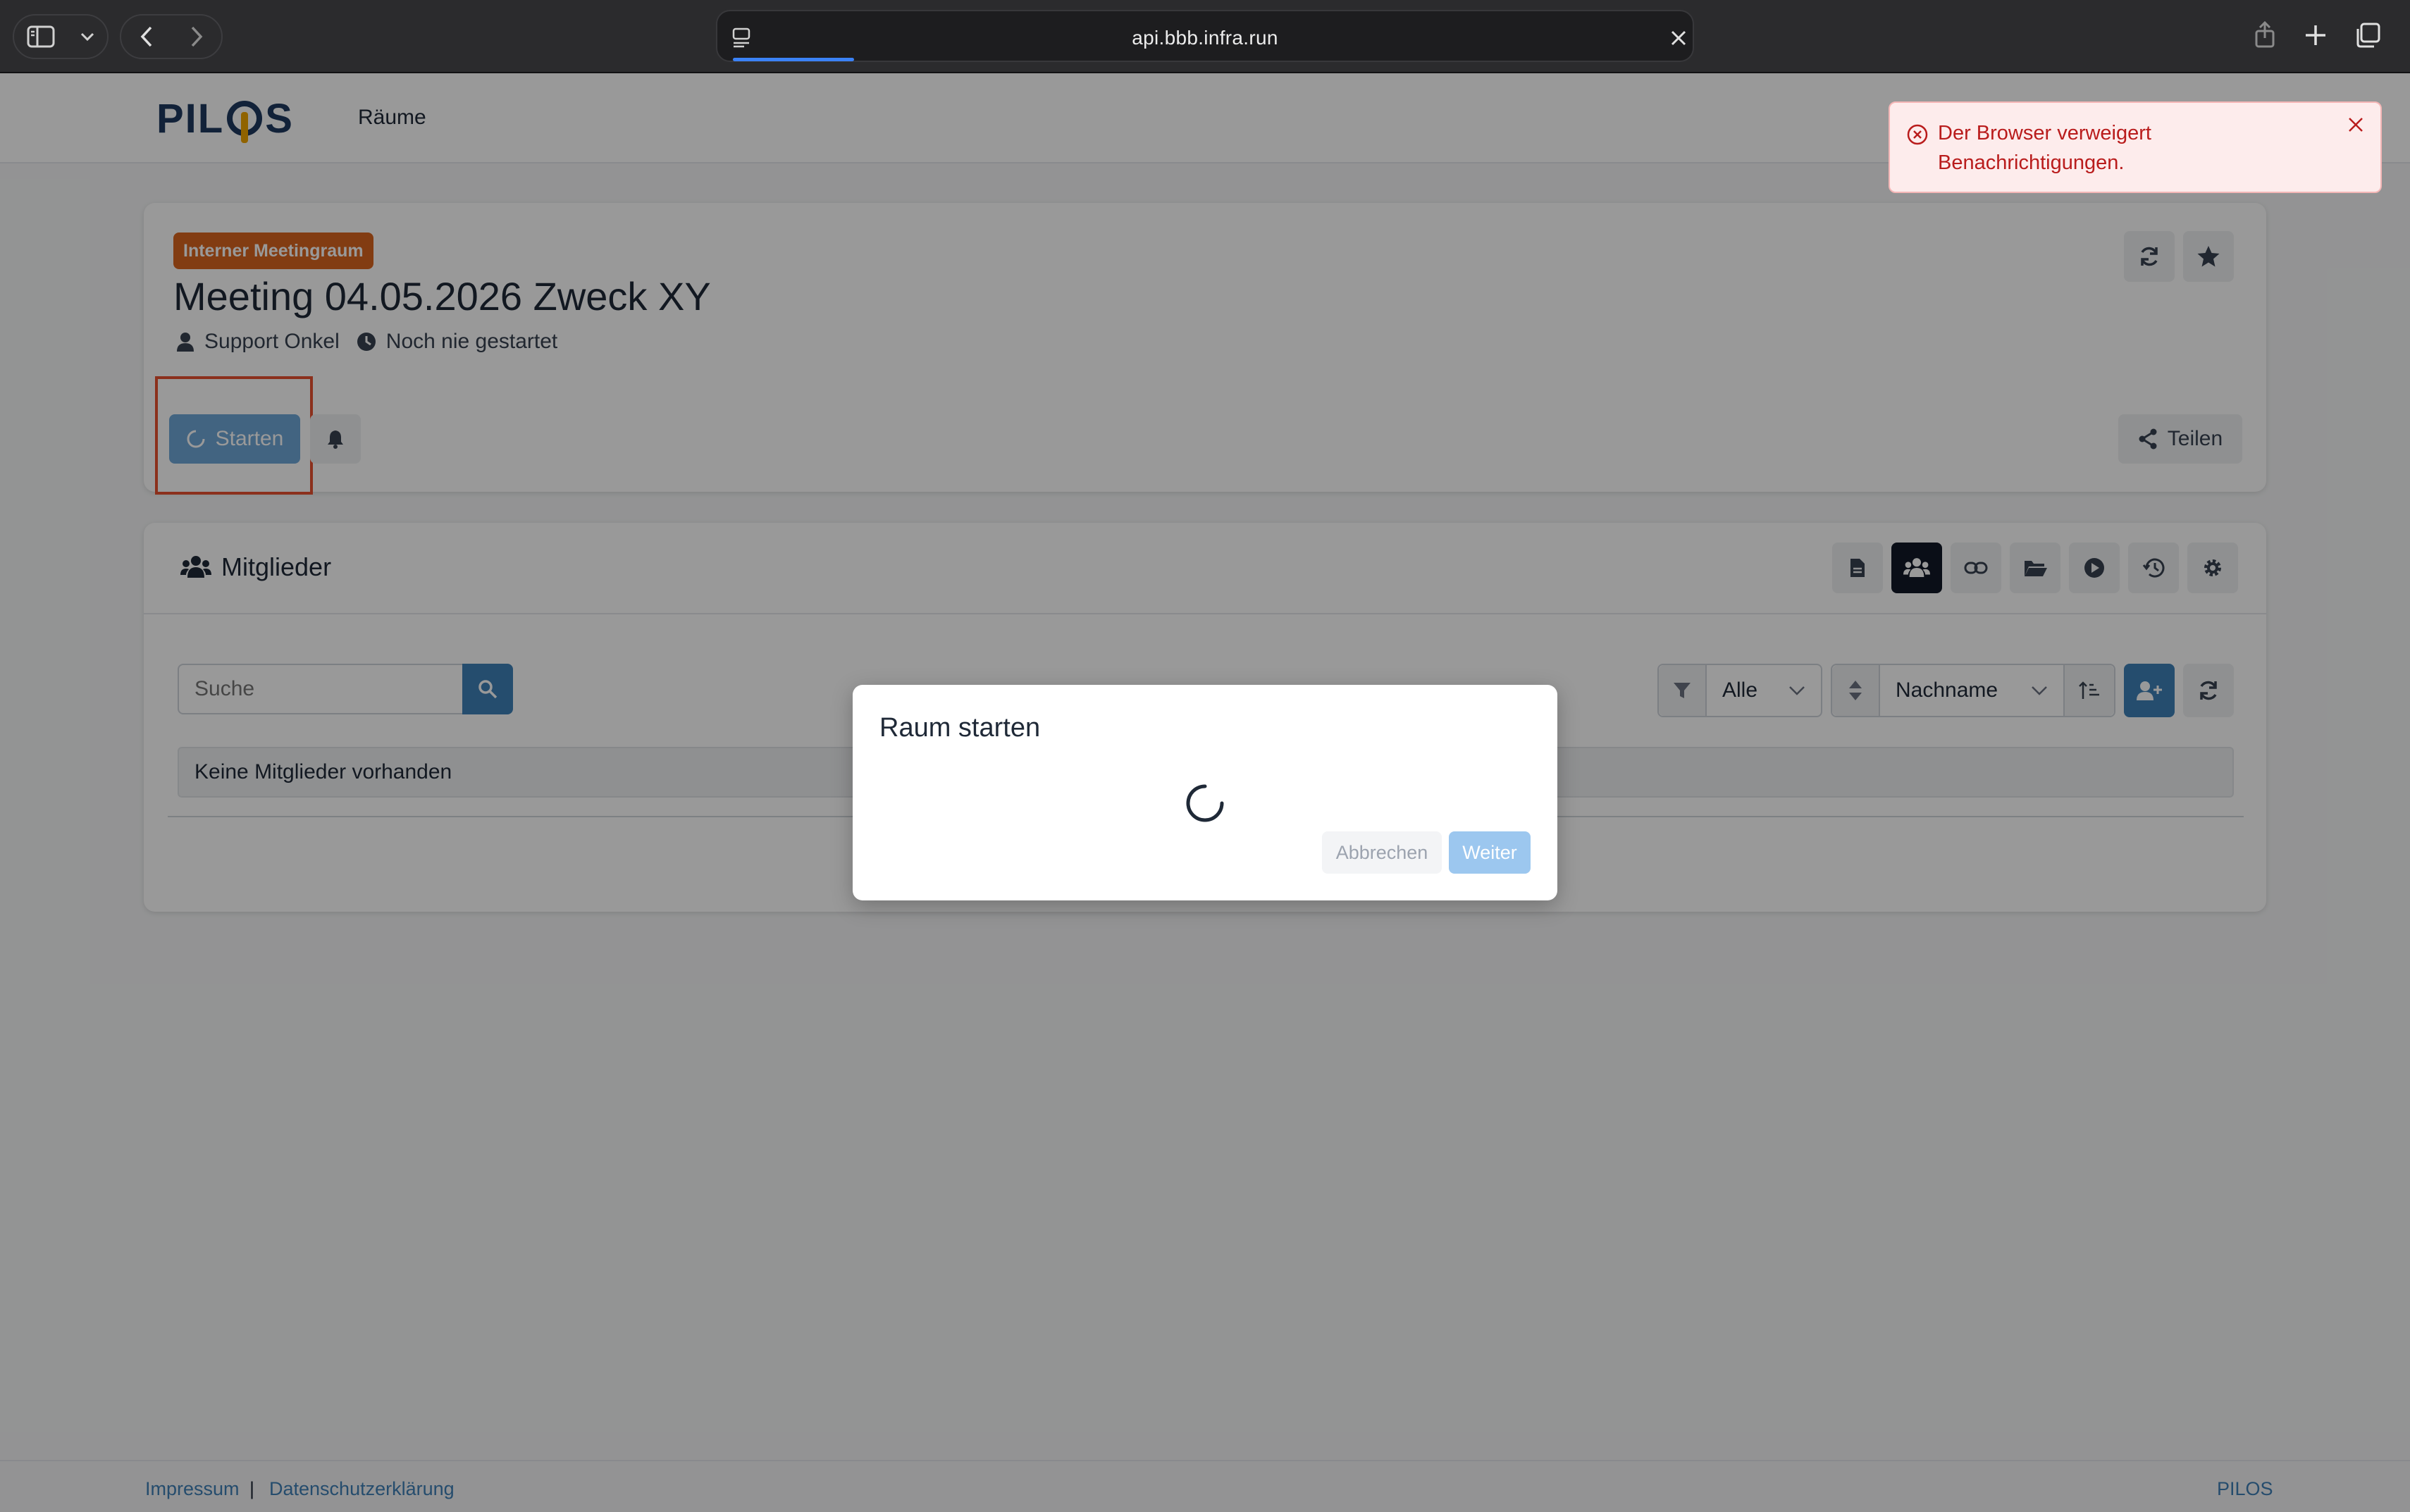 The height and width of the screenshot is (1512, 2410). What do you see at coordinates (2265, 35) in the screenshot?
I see `share-page-icon` at bounding box center [2265, 35].